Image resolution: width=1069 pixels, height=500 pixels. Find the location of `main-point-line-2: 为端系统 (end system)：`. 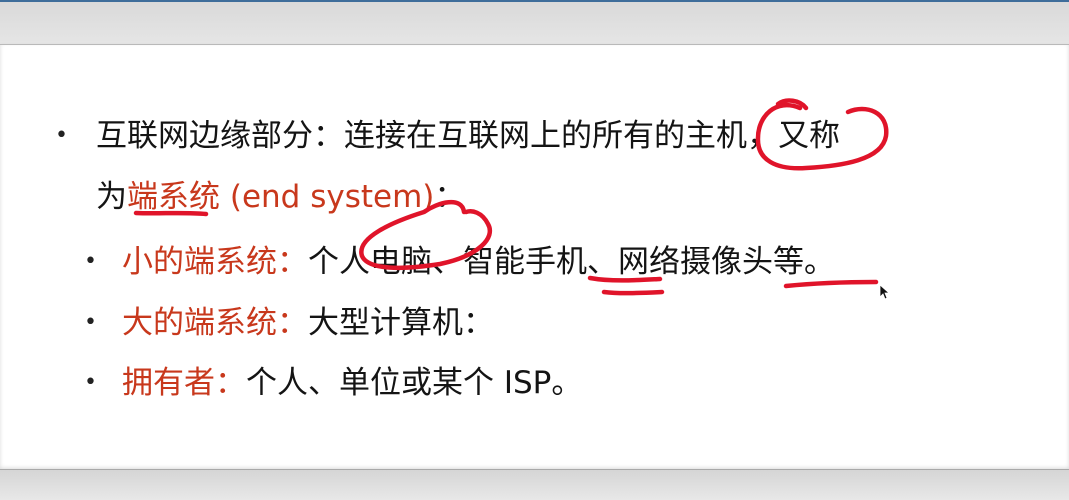

main-point-line-2: 为端系统 (end system)： is located at coordinates (280, 197).